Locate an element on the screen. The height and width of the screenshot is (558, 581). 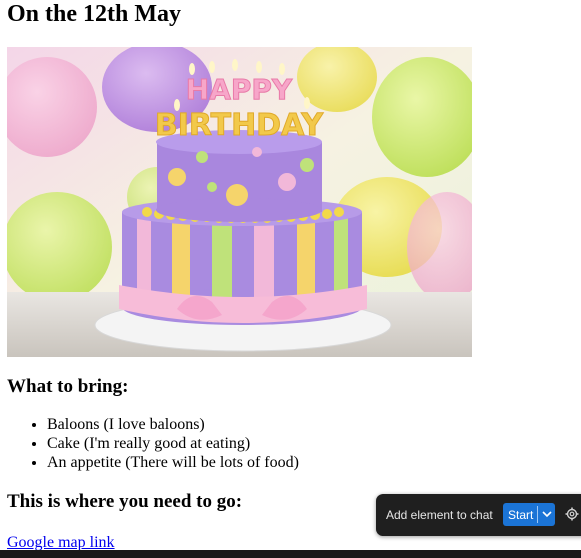
list-item: Cake (I'm really good at eating) is located at coordinates (310, 443).